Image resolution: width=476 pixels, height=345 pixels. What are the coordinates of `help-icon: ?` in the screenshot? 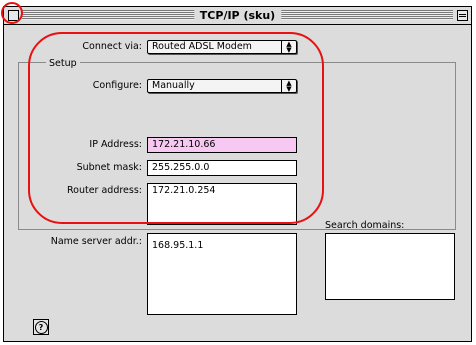 It's located at (41, 327).